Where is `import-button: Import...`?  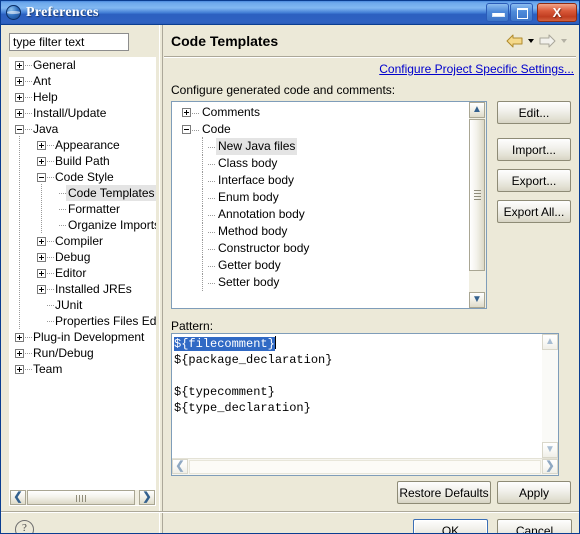
import-button: Import... is located at coordinates (534, 149).